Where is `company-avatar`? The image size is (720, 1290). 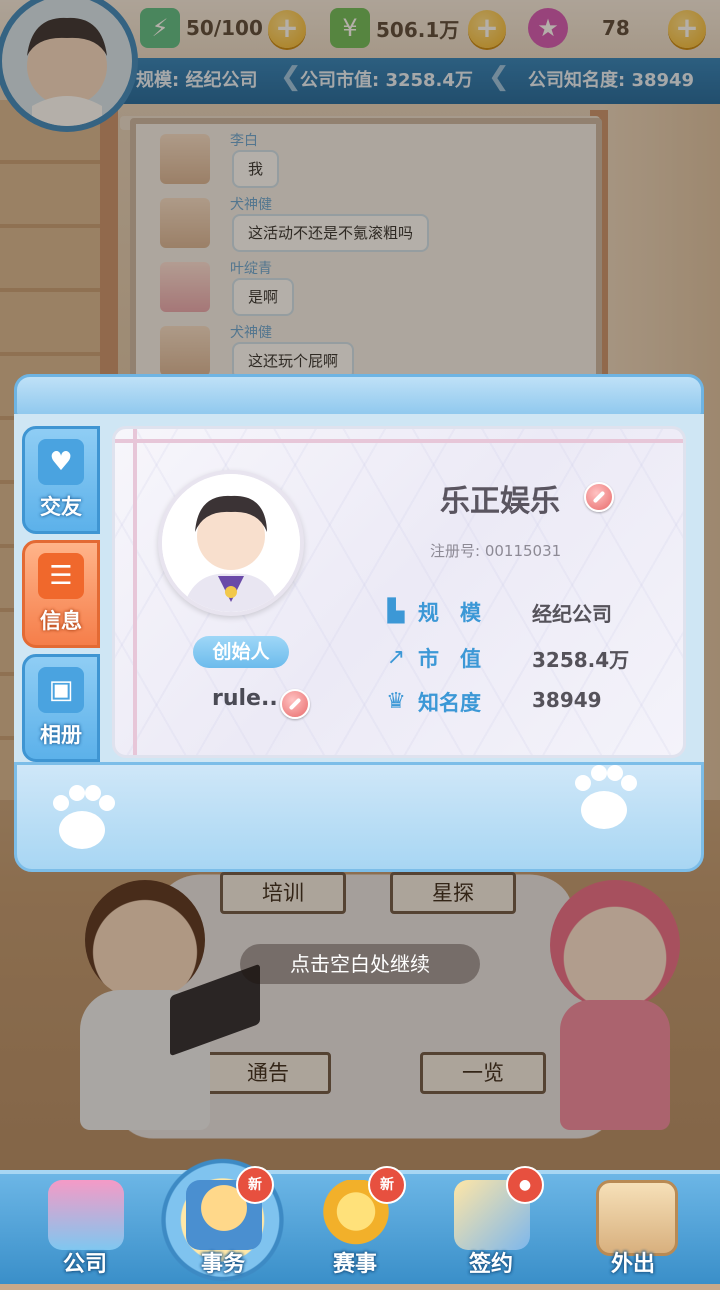
company-avatar is located at coordinates (231, 543).